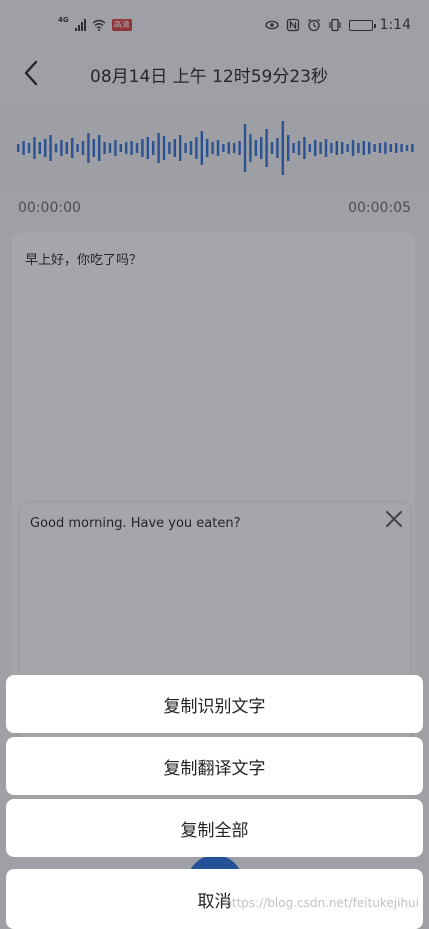 The image size is (429, 929). I want to click on watermark: https://blog.csdn.net/feitukejihui, so click(321, 903).